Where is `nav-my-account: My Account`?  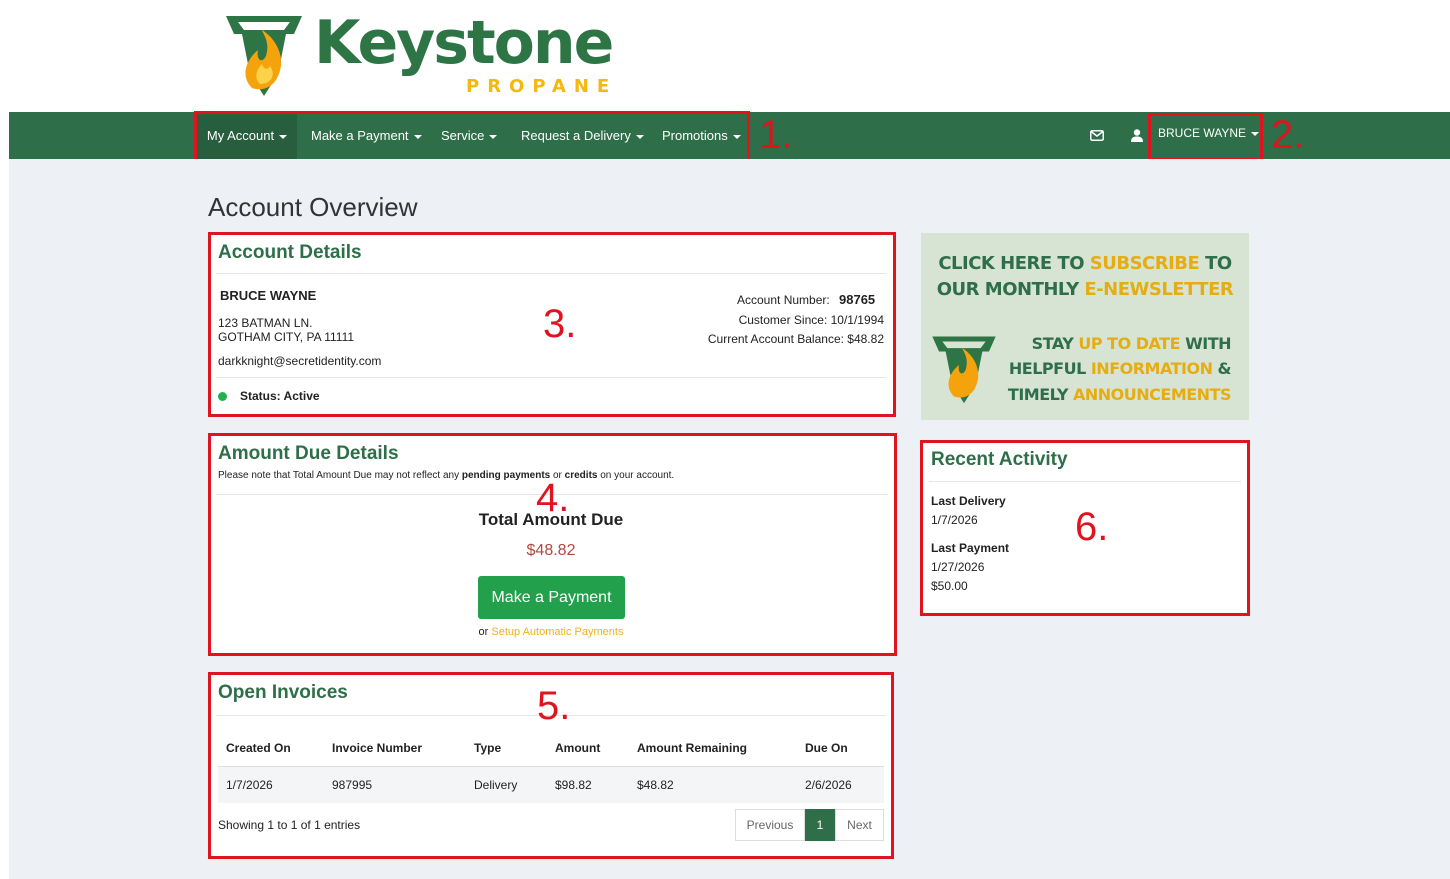
nav-my-account: My Account is located at coordinates (247, 135).